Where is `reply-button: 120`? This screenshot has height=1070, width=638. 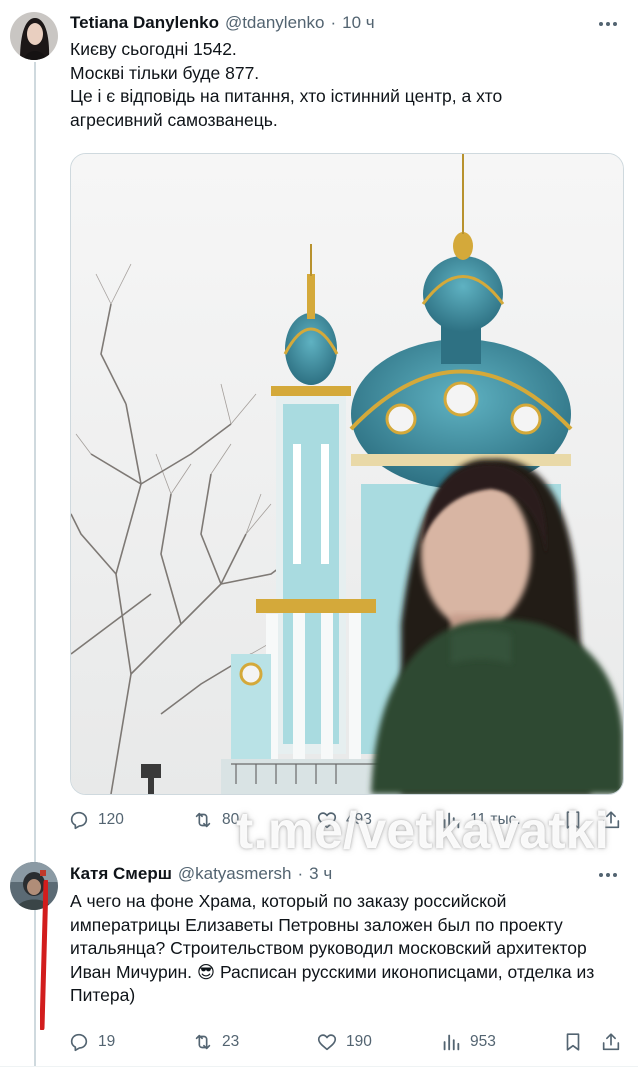
reply-button: 120 is located at coordinates (96, 820).